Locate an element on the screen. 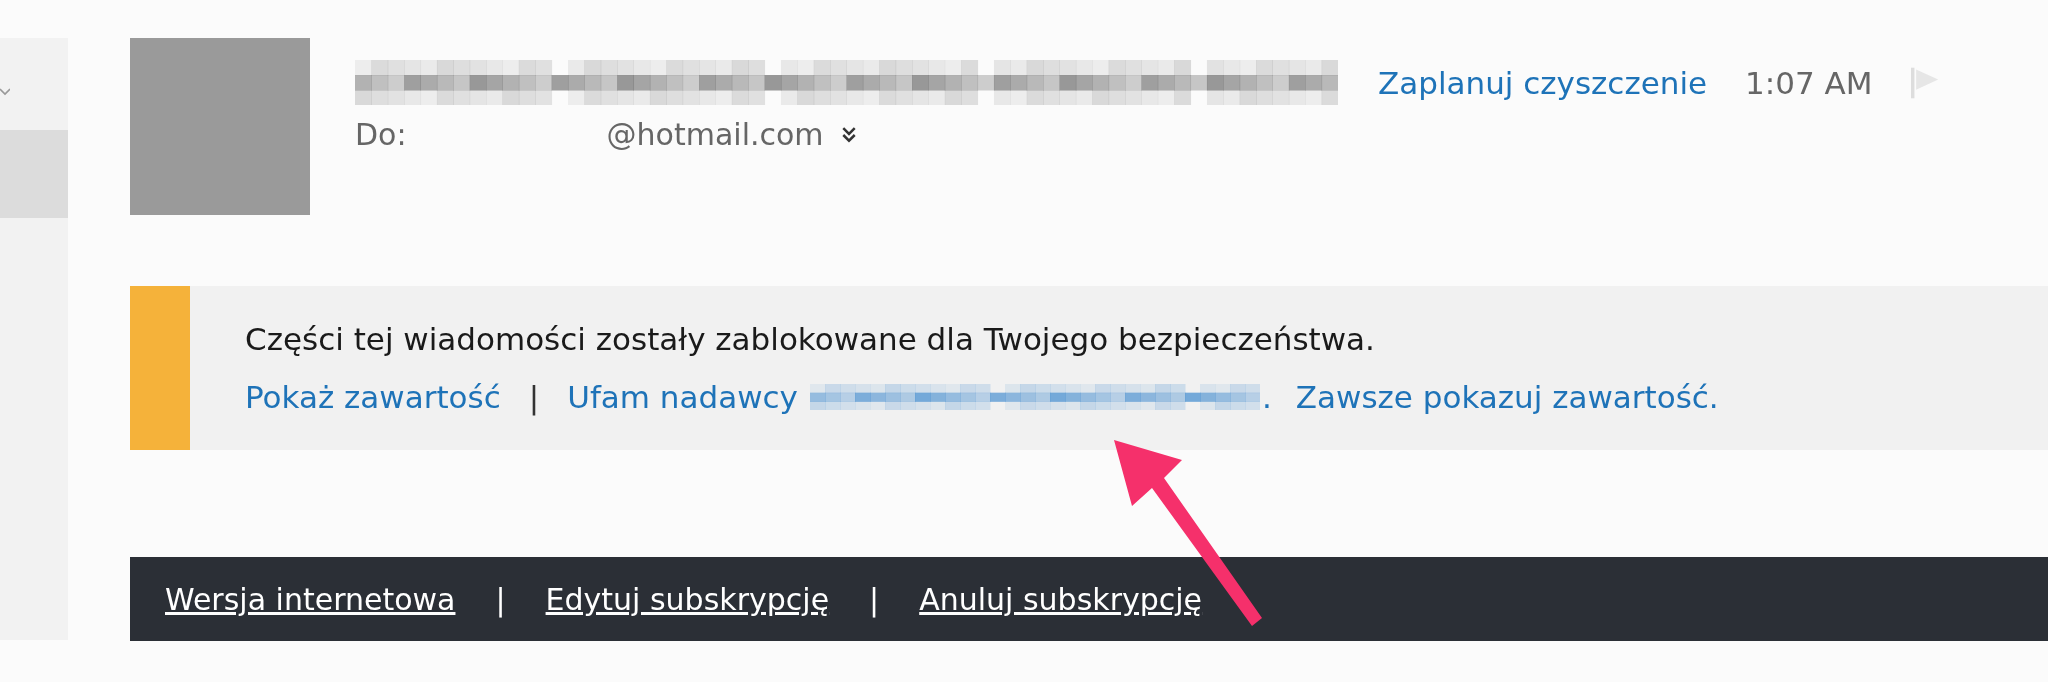 The width and height of the screenshot is (2048, 682). show-content-link: Pokaż zawartość is located at coordinates (373, 397).